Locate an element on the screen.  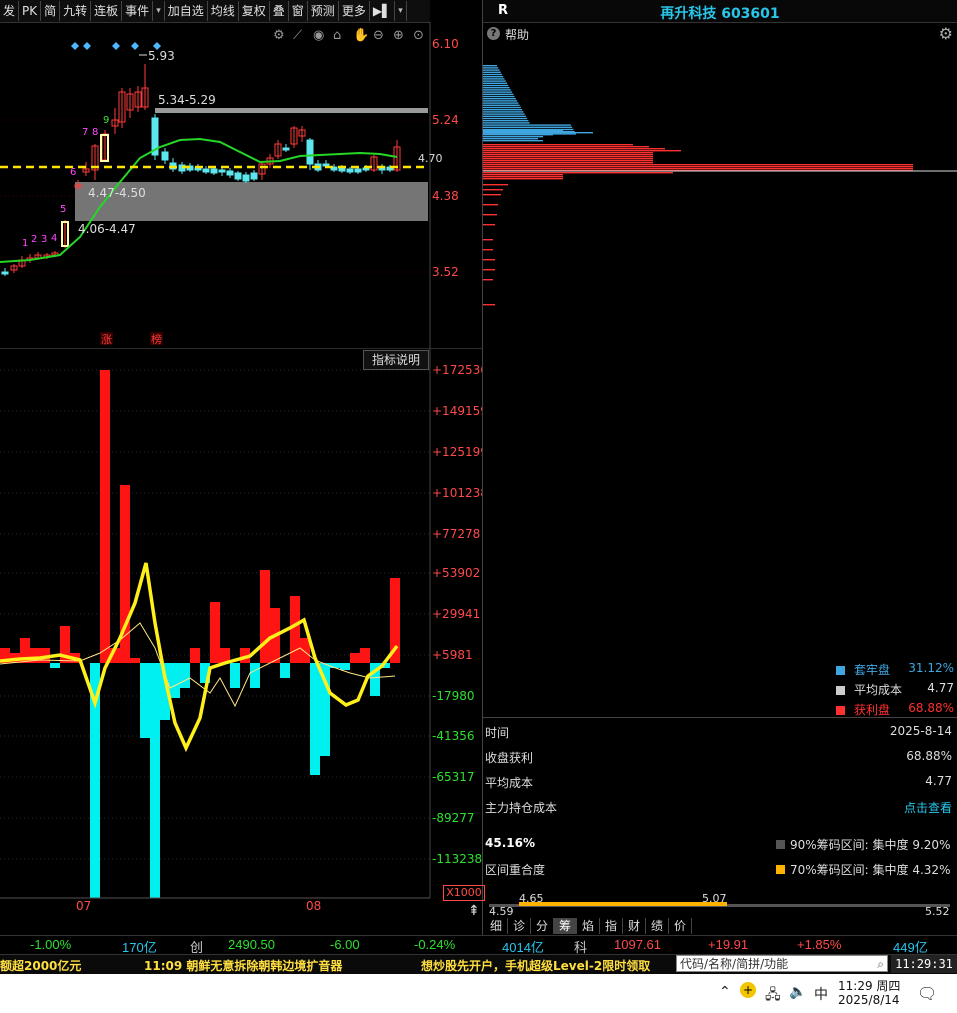
toolbar-item-15: ▾ is located at coordinates (401, 11).